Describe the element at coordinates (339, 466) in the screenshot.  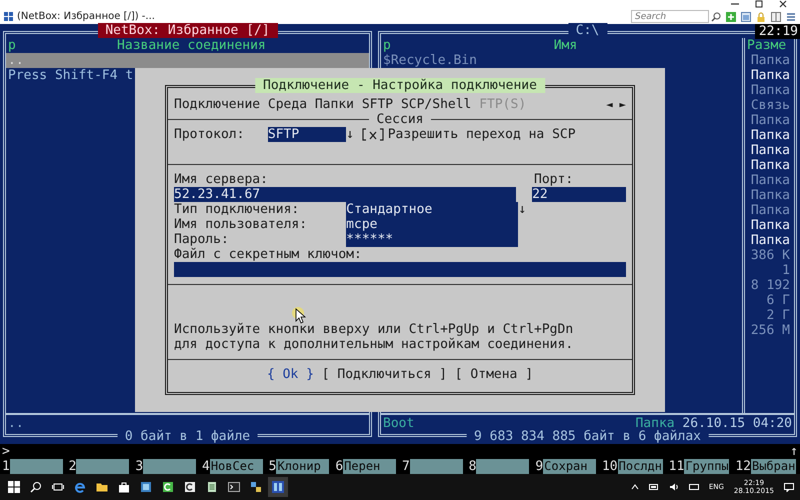
I see `key-number: 6` at that location.